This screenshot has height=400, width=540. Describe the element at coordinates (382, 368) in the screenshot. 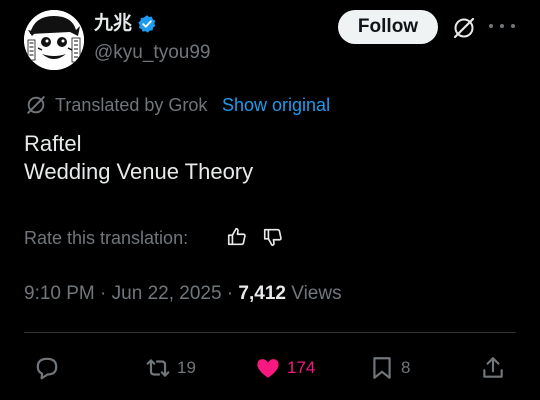

I see `bookmark-icon` at that location.